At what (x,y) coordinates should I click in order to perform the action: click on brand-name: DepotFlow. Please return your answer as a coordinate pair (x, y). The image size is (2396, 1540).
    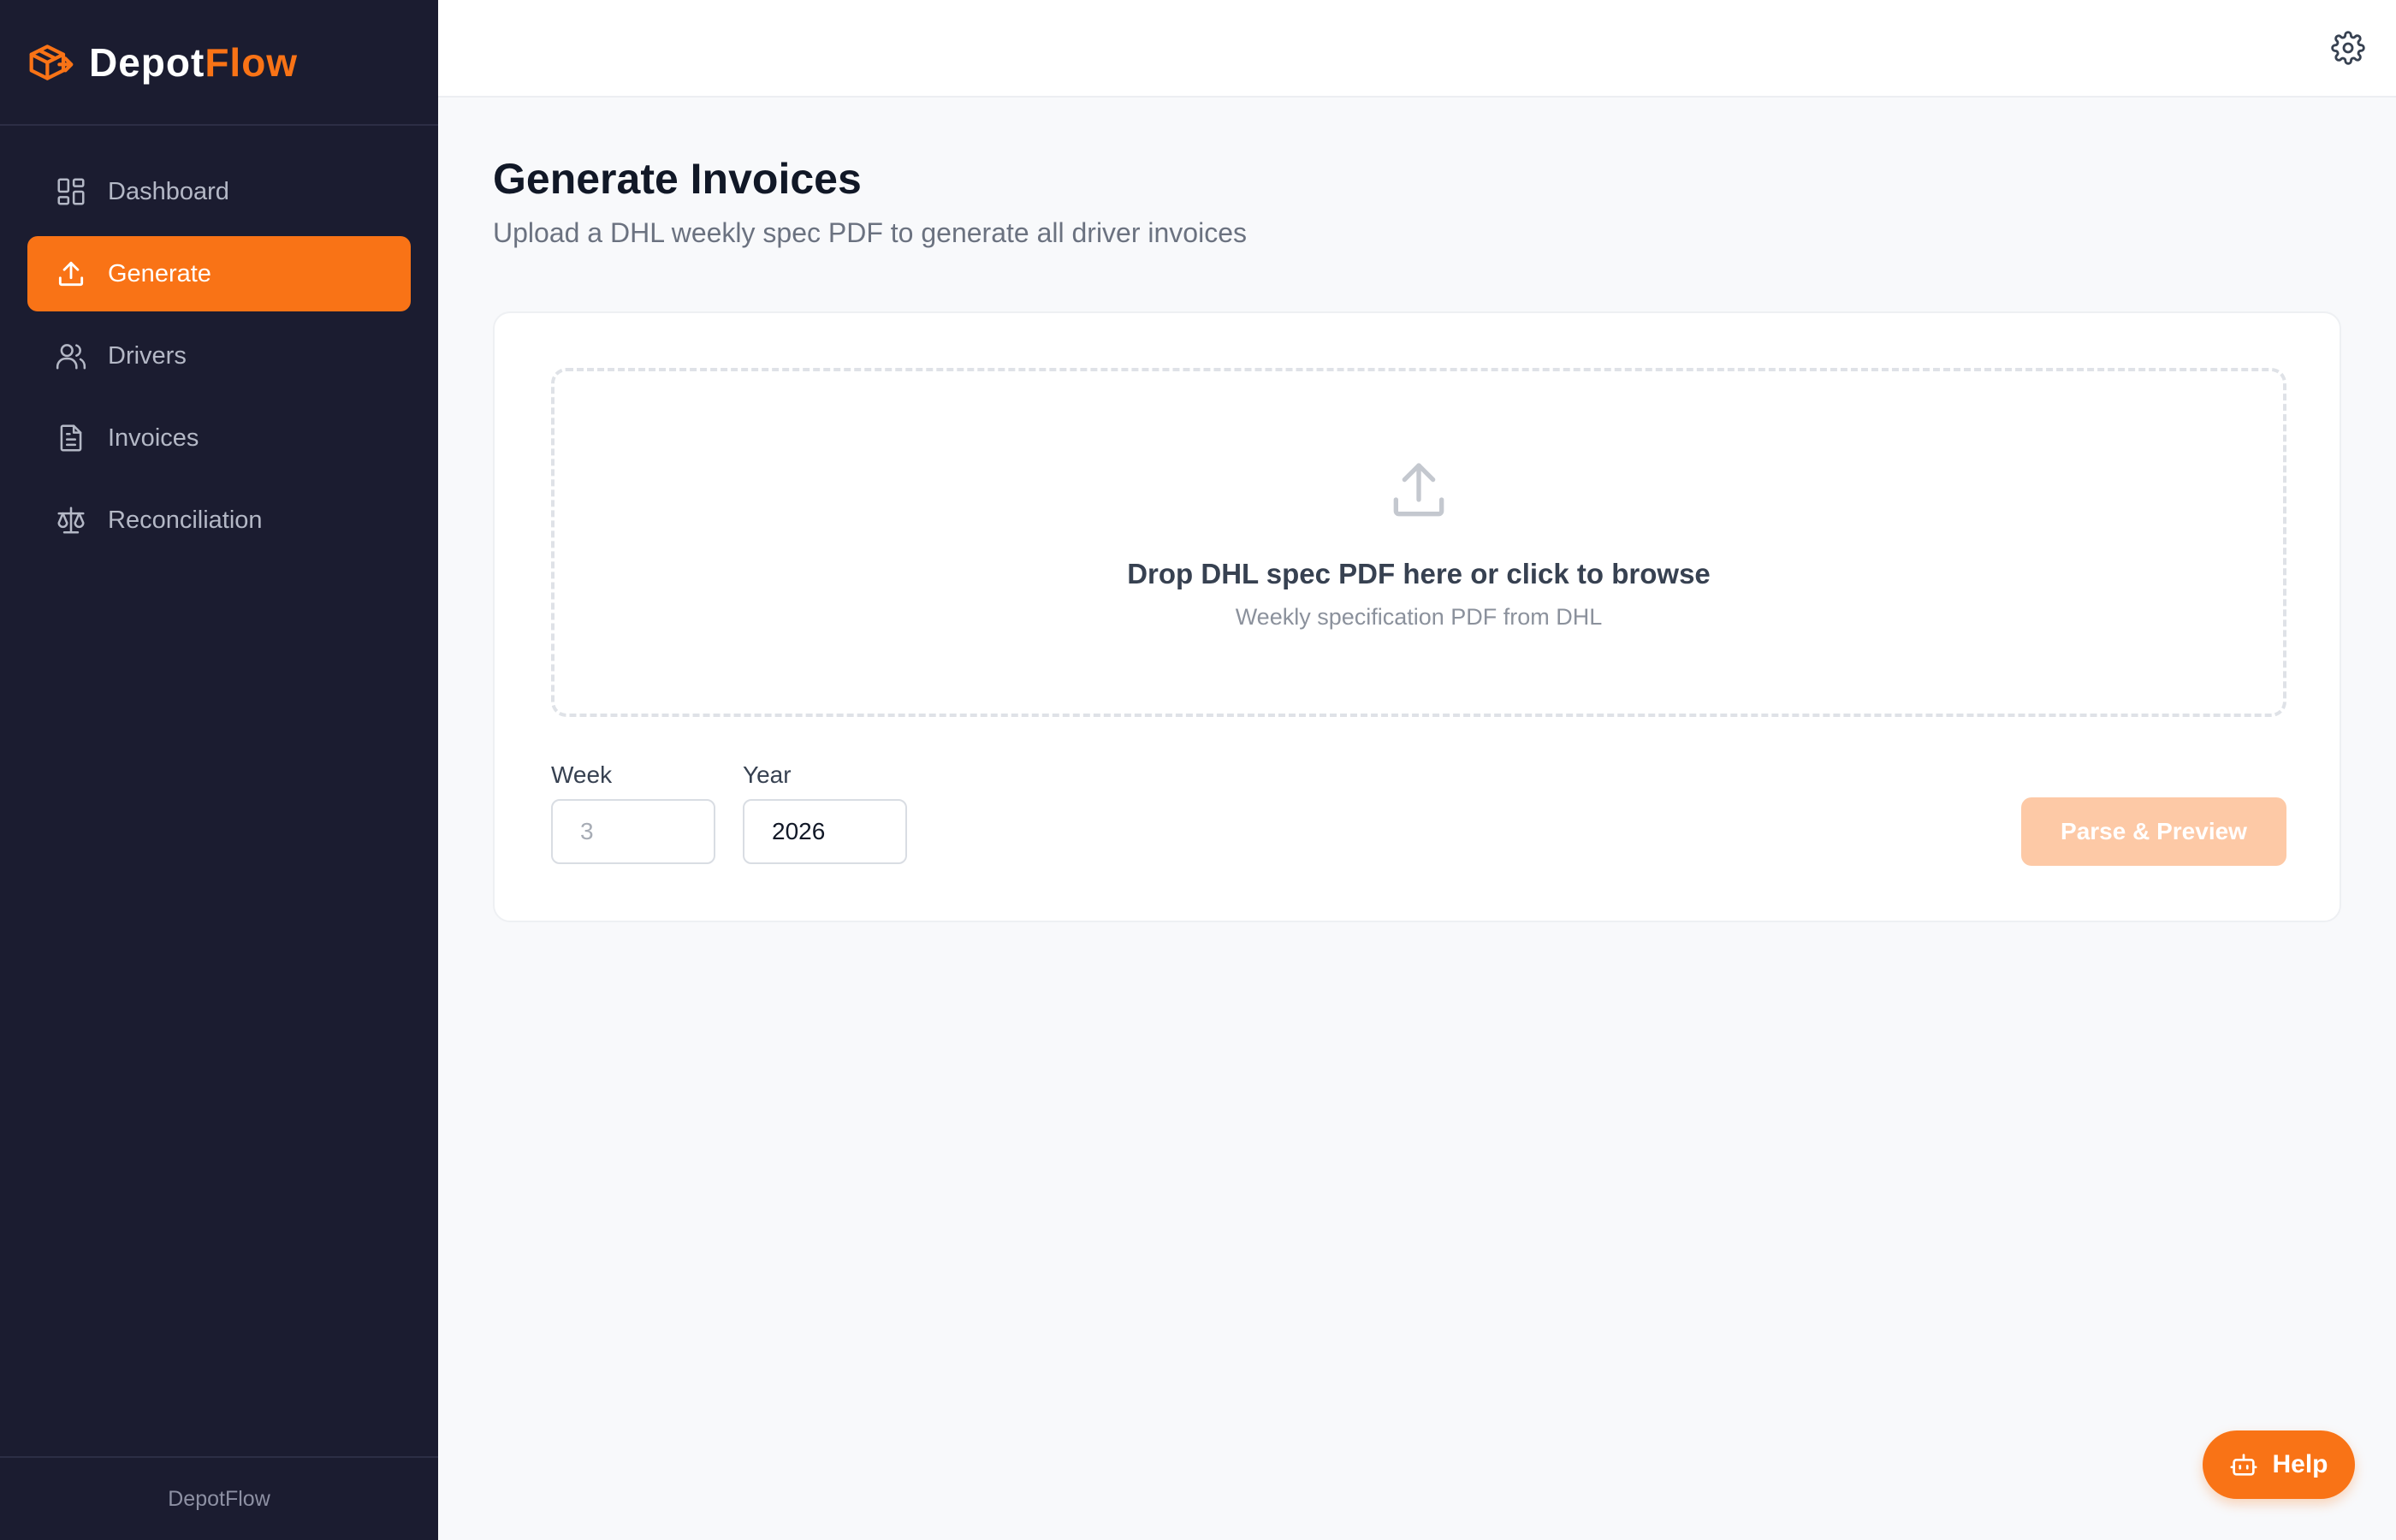
    Looking at the image, I should click on (193, 62).